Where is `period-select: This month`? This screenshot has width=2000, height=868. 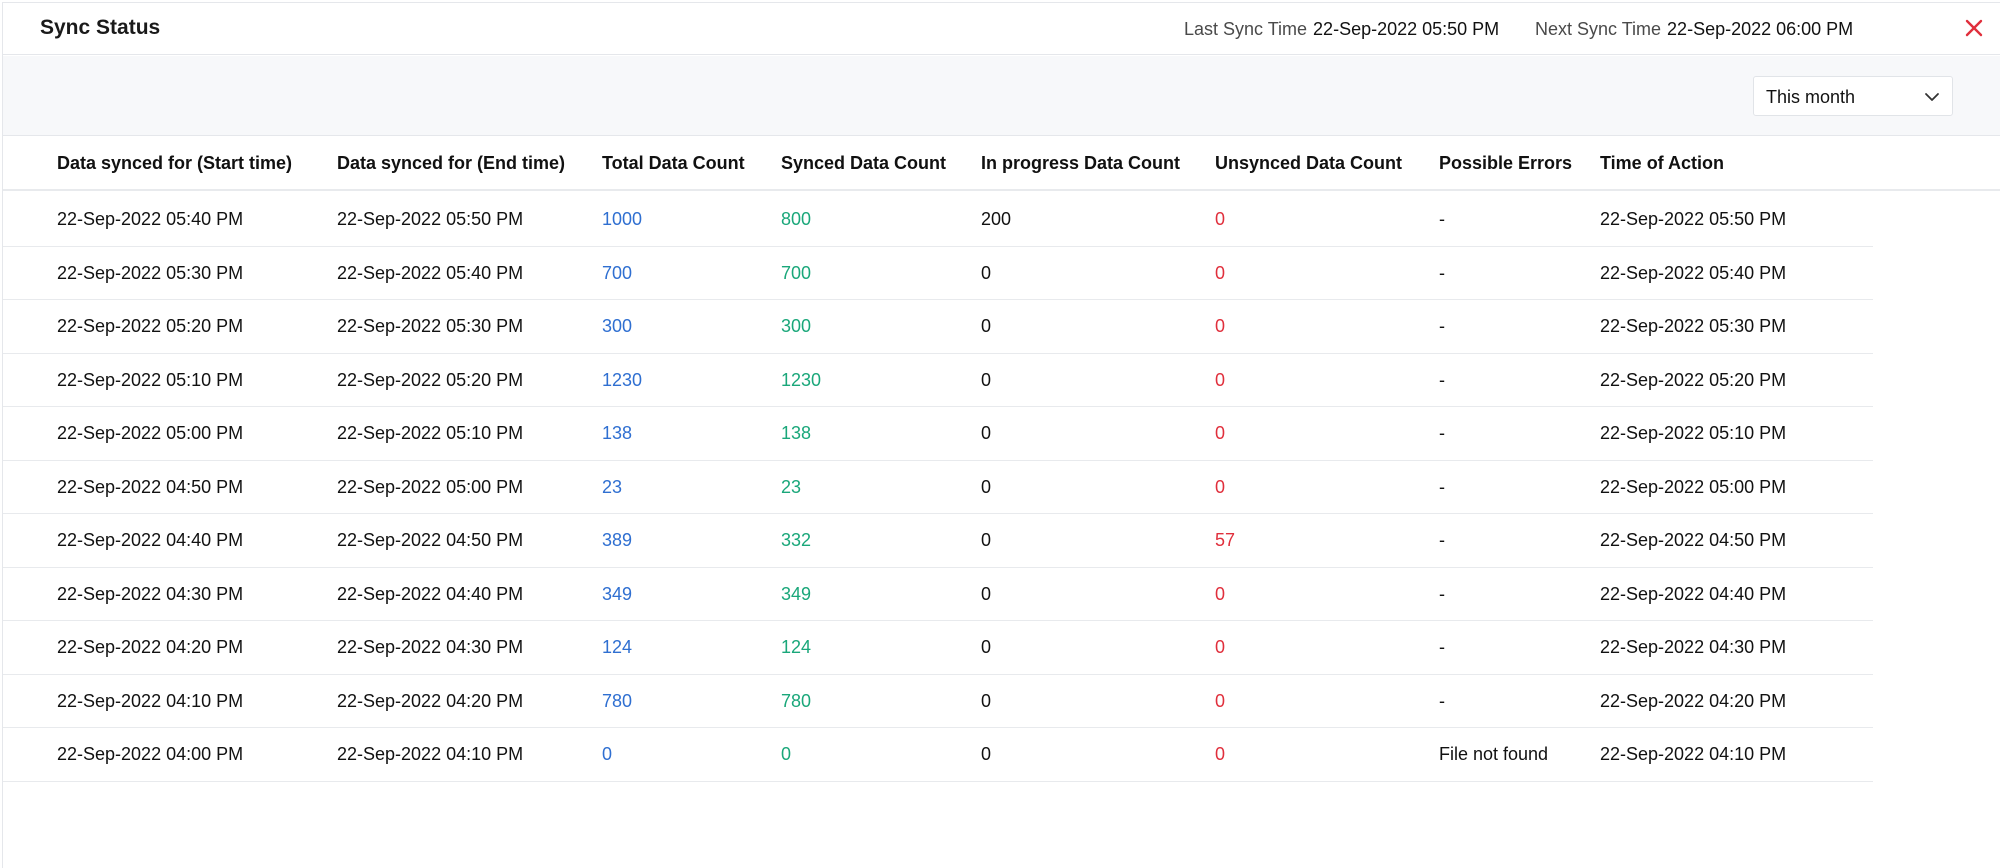
period-select: This month is located at coordinates (1853, 96).